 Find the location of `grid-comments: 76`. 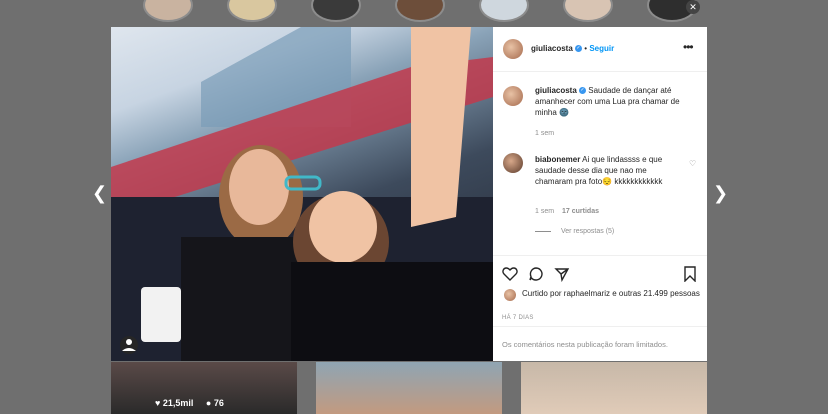

grid-comments: 76 is located at coordinates (218, 403).